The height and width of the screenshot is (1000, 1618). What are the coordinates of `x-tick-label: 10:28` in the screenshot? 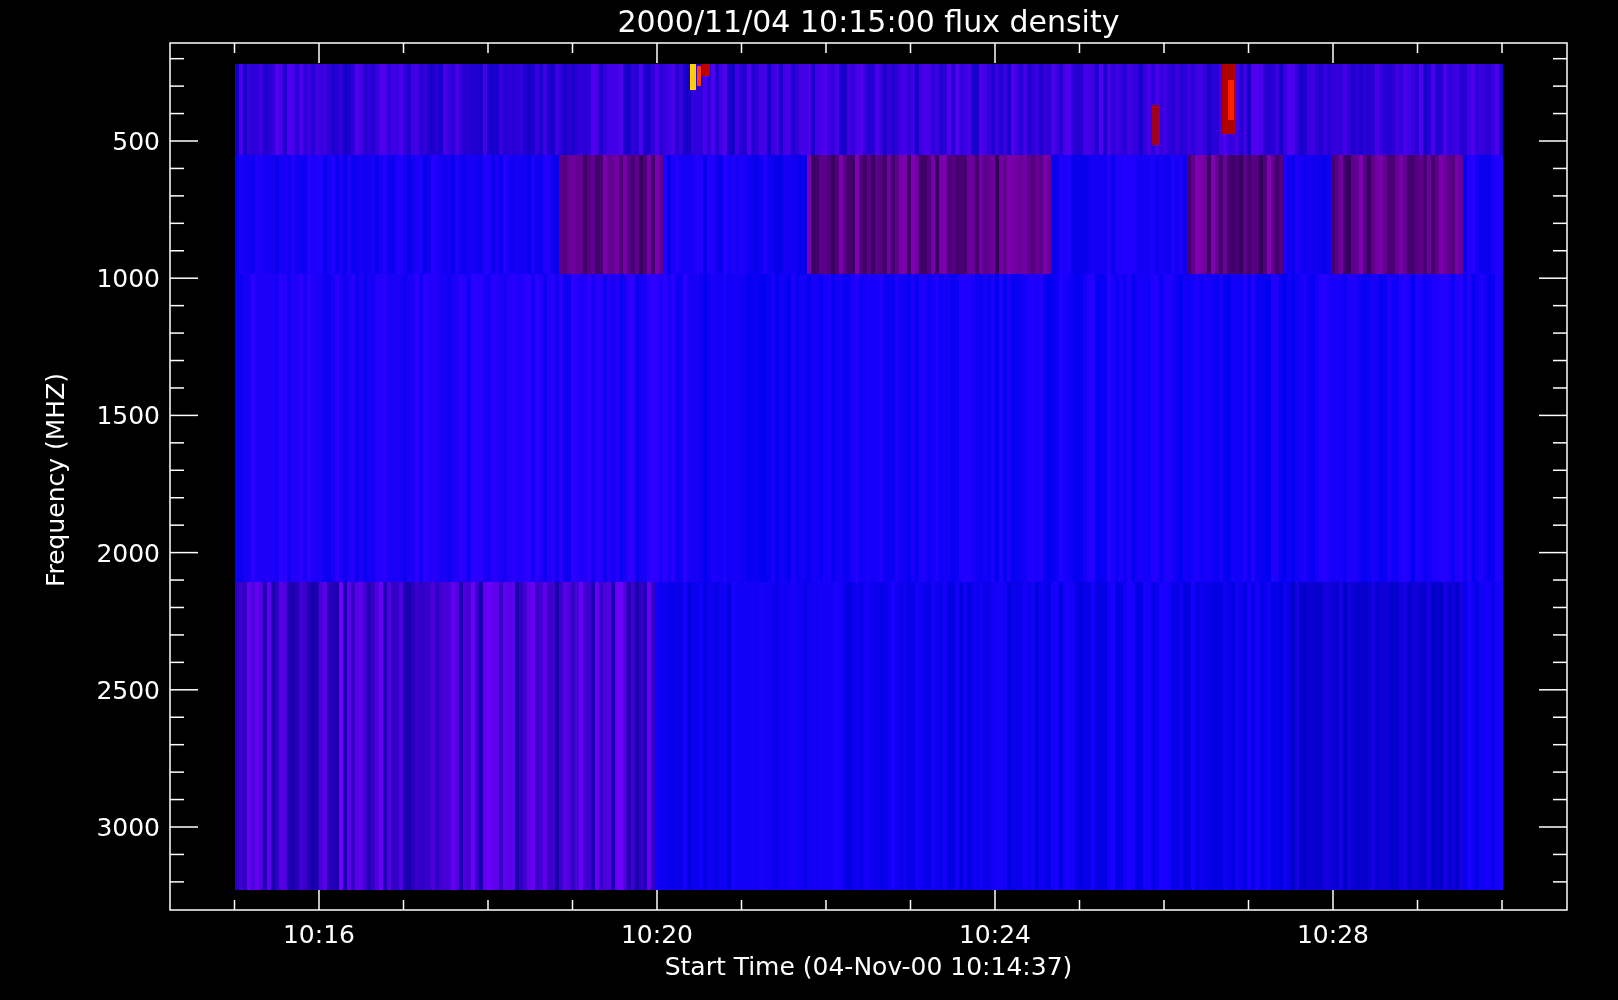 It's located at (1333, 934).